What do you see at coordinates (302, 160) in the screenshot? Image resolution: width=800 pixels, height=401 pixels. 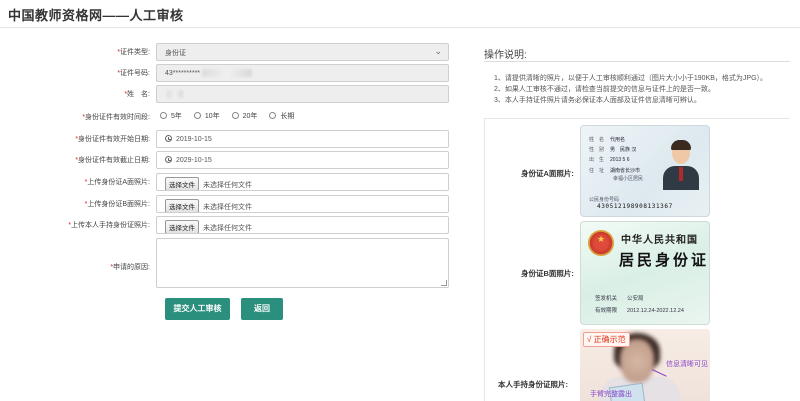 I see `end-date-input: 2029-10-15` at bounding box center [302, 160].